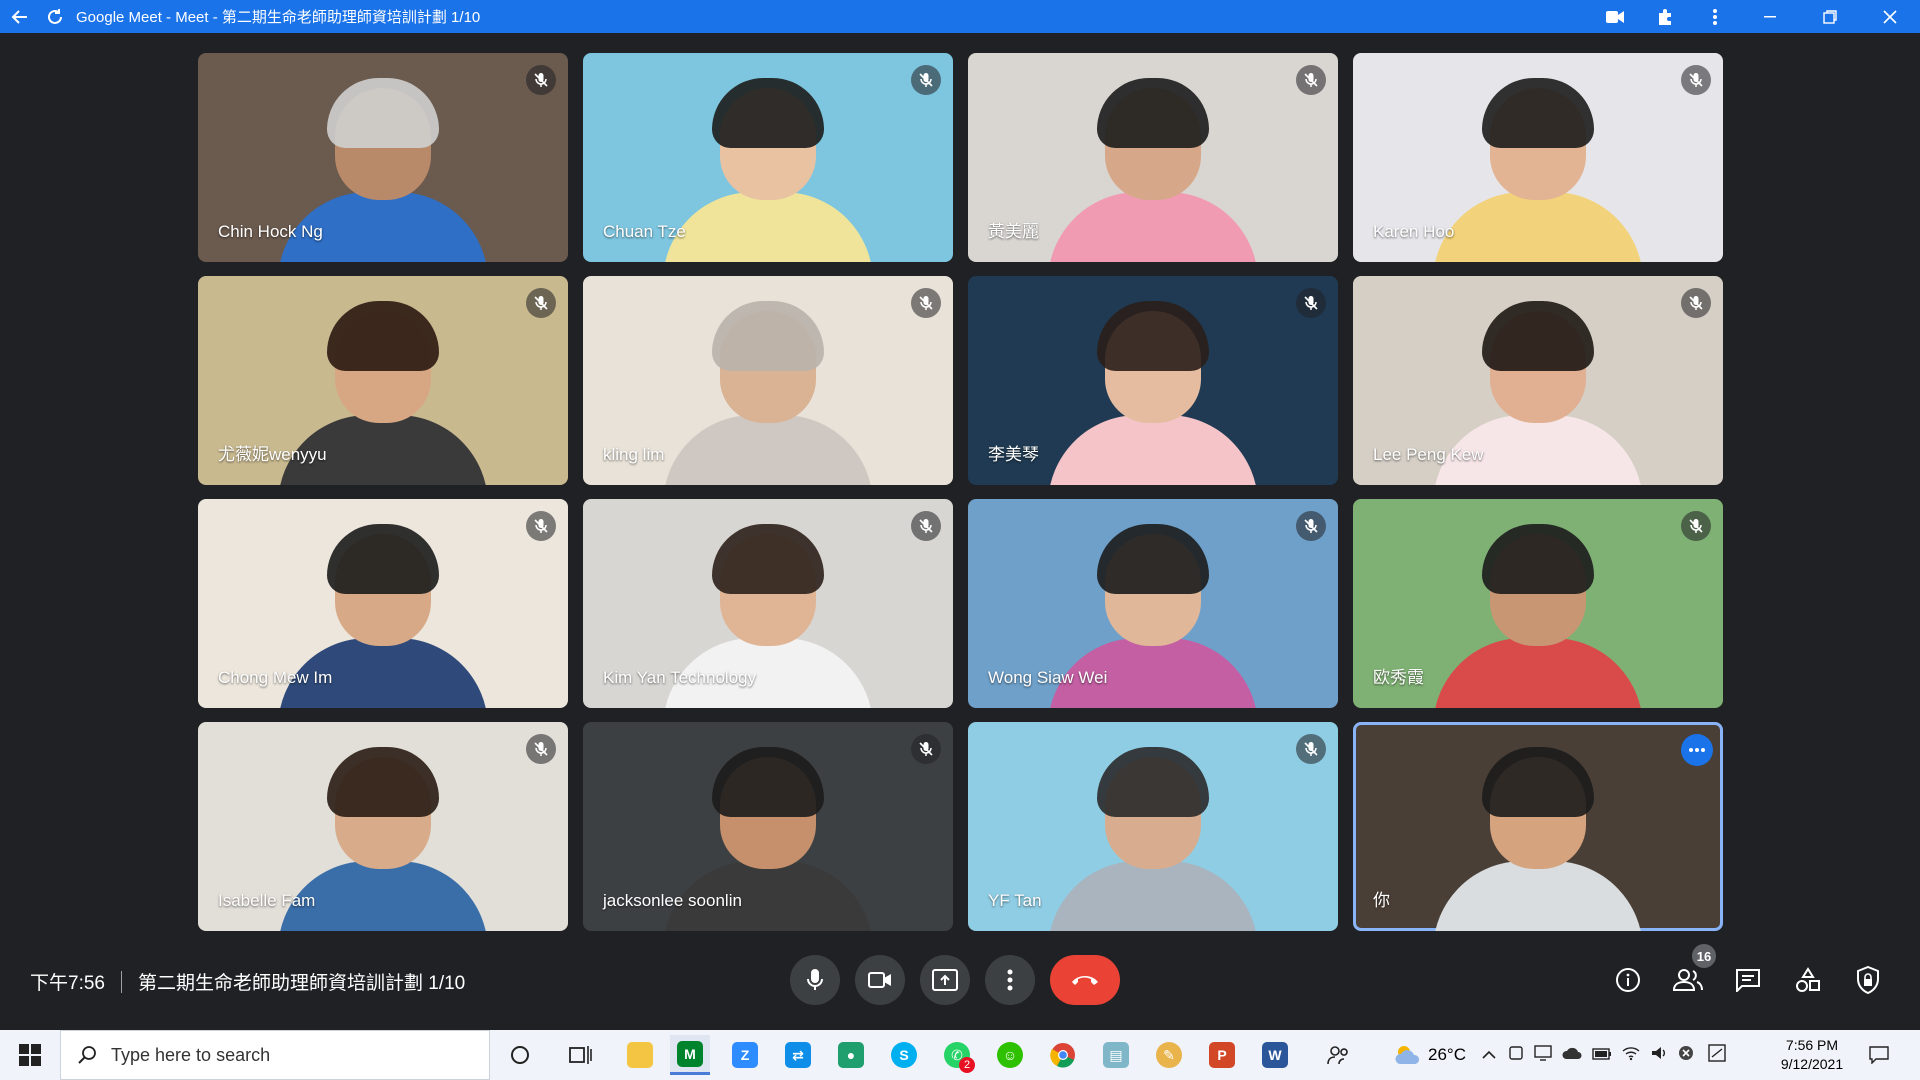 Image resolution: width=1920 pixels, height=1080 pixels. What do you see at coordinates (1063, 1055) in the screenshot?
I see `chrome-taskbar-icon` at bounding box center [1063, 1055].